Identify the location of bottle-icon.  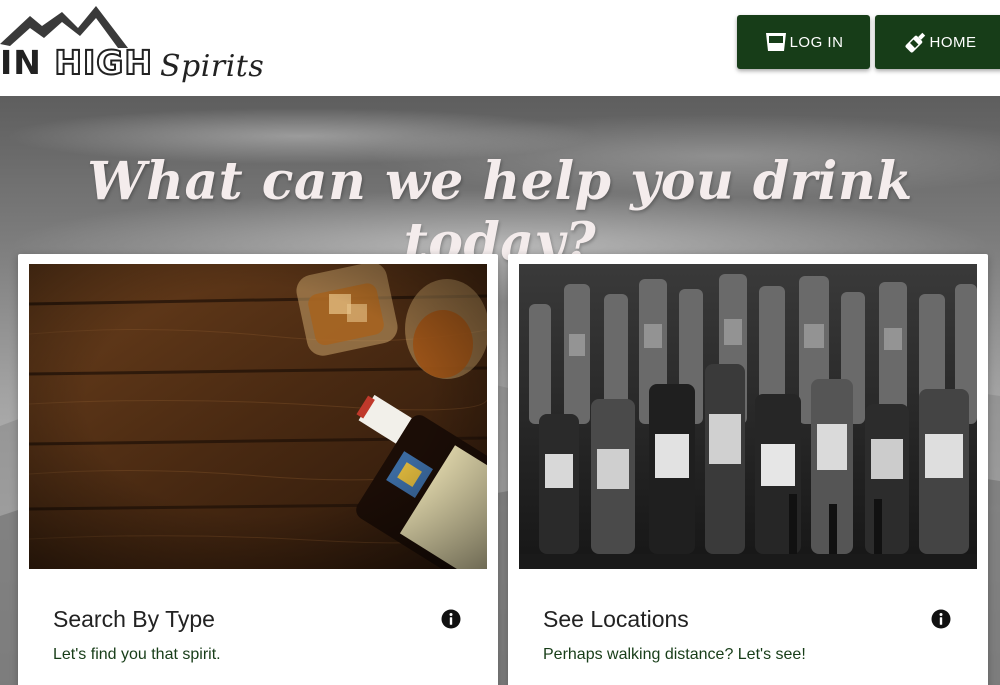
(915, 42).